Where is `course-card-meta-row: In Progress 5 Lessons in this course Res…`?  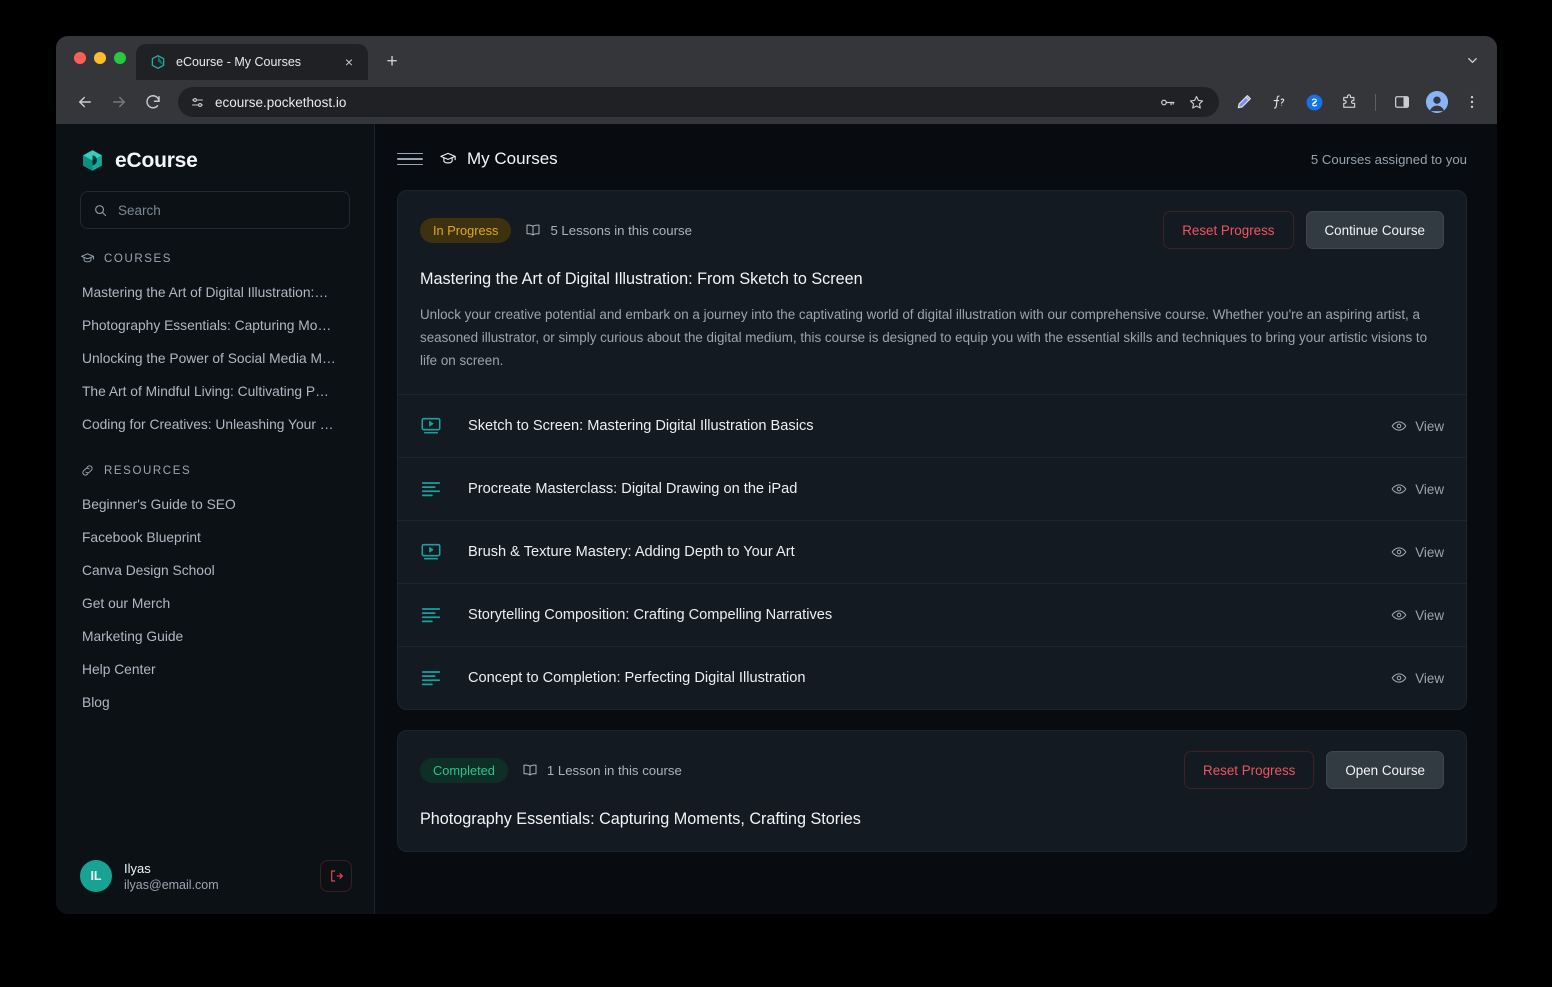
course-card-meta-row: In Progress 5 Lessons in this course Res… is located at coordinates (932, 230).